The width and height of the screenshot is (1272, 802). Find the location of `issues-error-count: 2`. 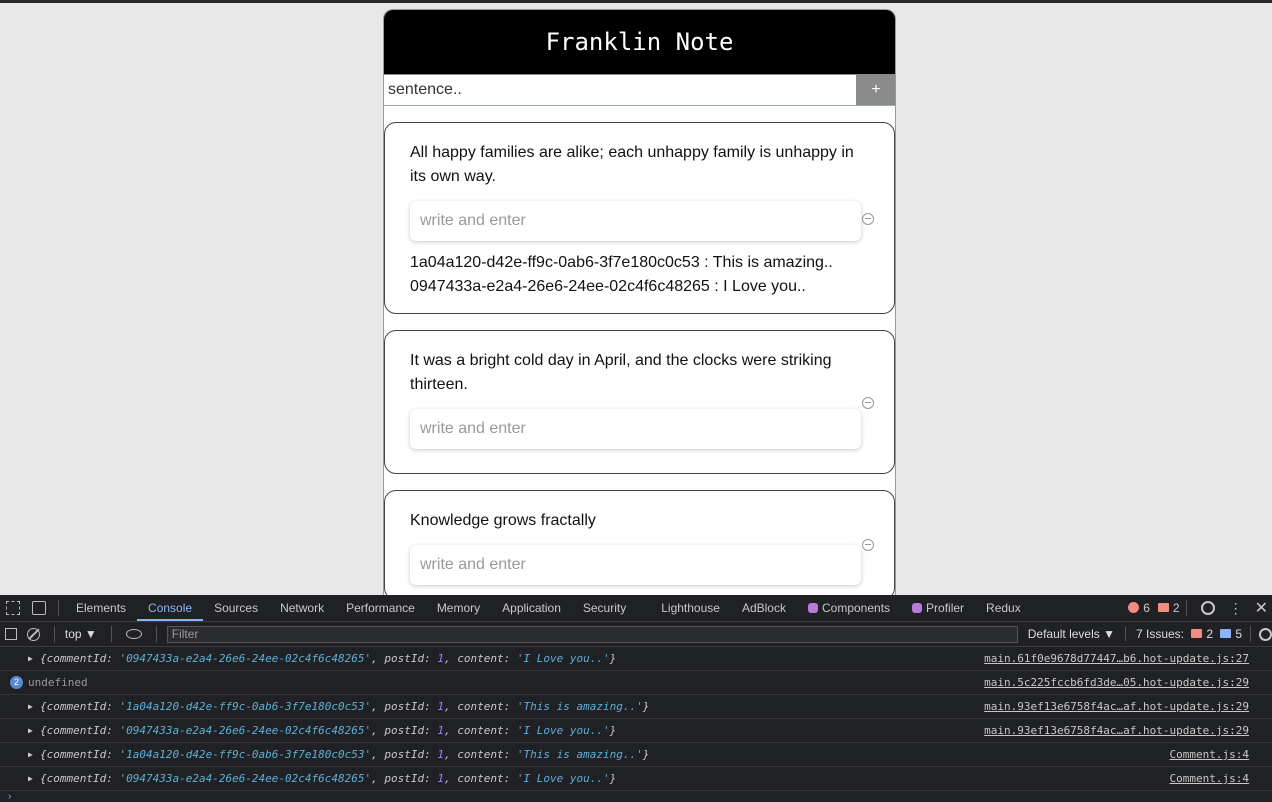

issues-error-count: 2 is located at coordinates (1210, 634).